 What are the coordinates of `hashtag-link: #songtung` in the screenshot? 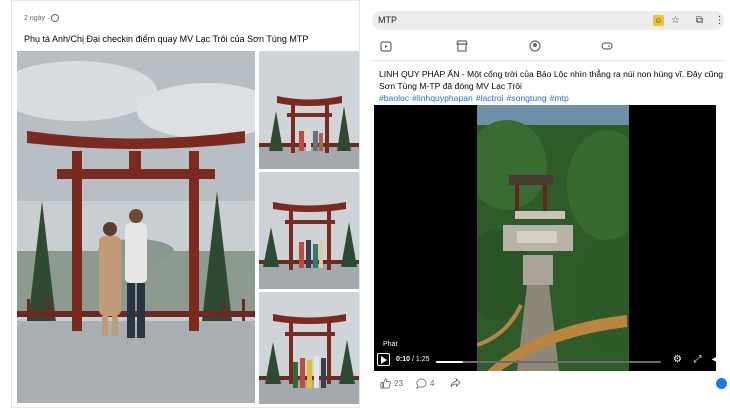 It's located at (527, 98).